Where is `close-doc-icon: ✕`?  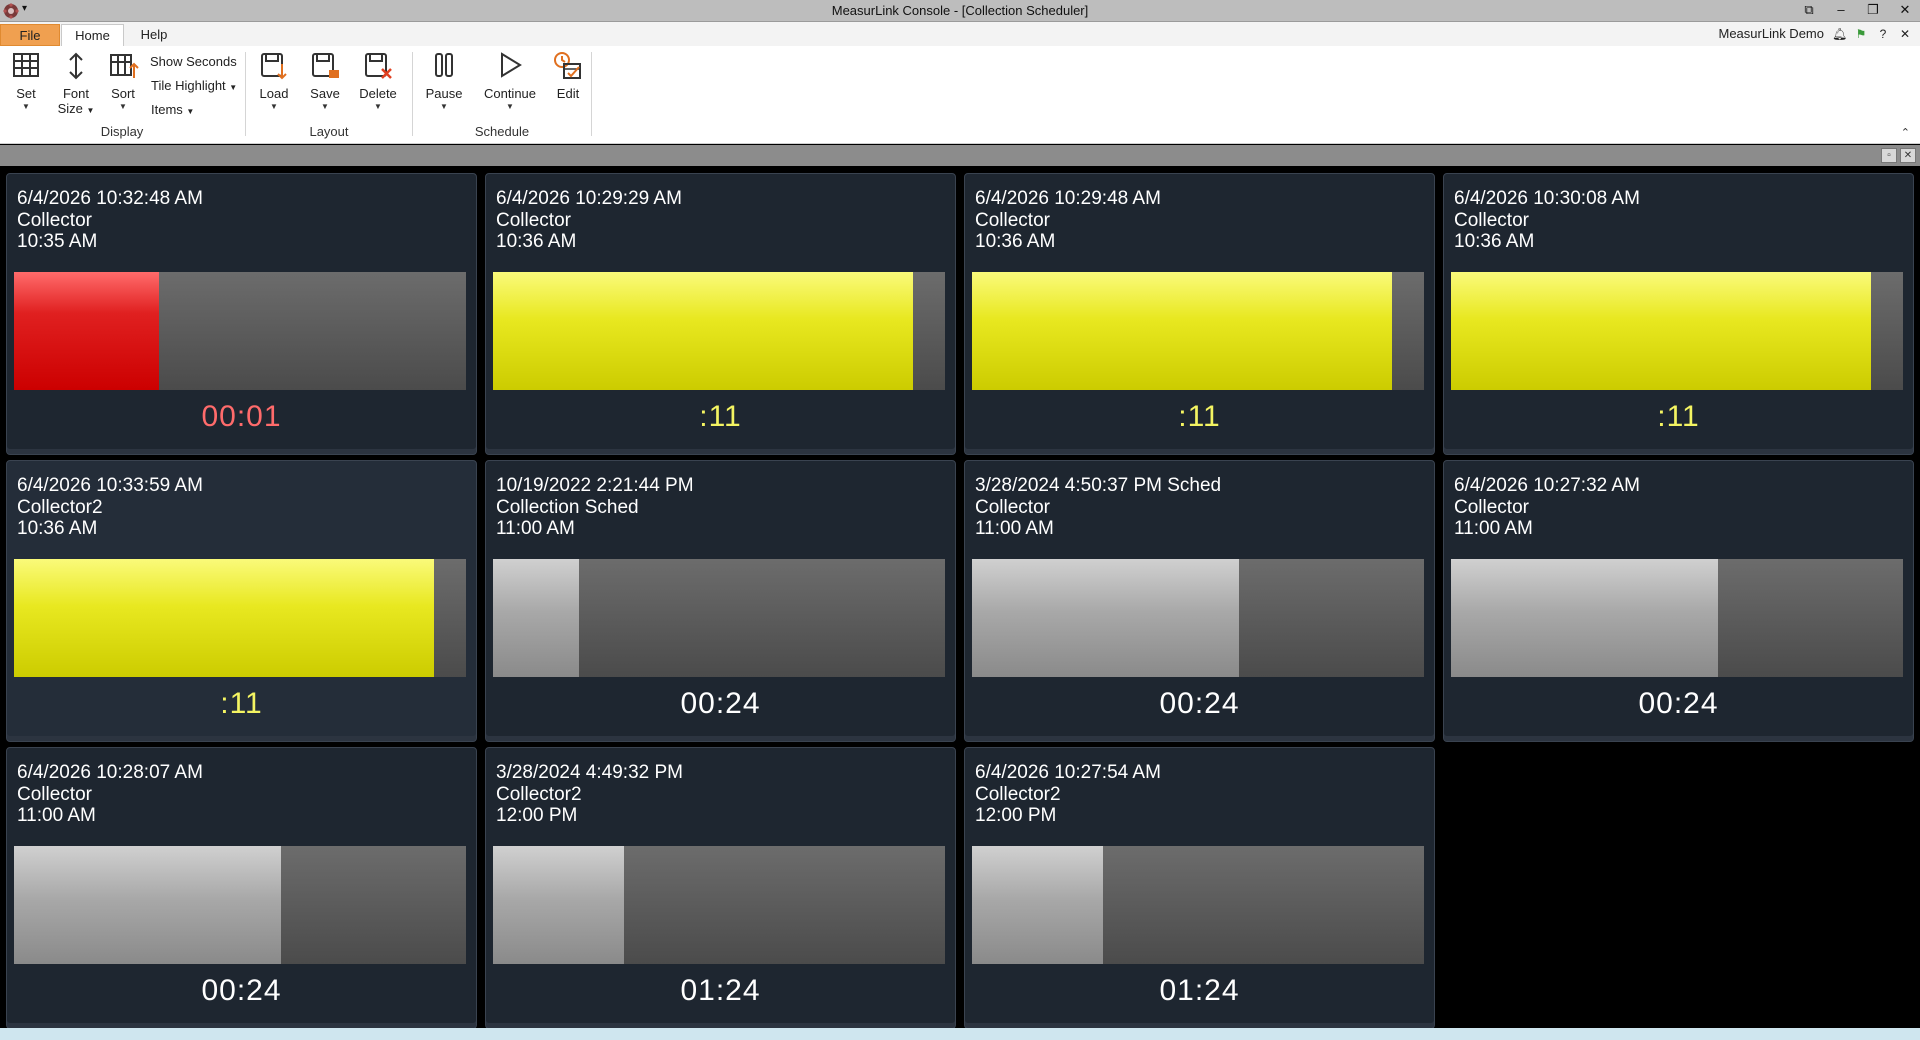 close-doc-icon: ✕ is located at coordinates (1905, 34).